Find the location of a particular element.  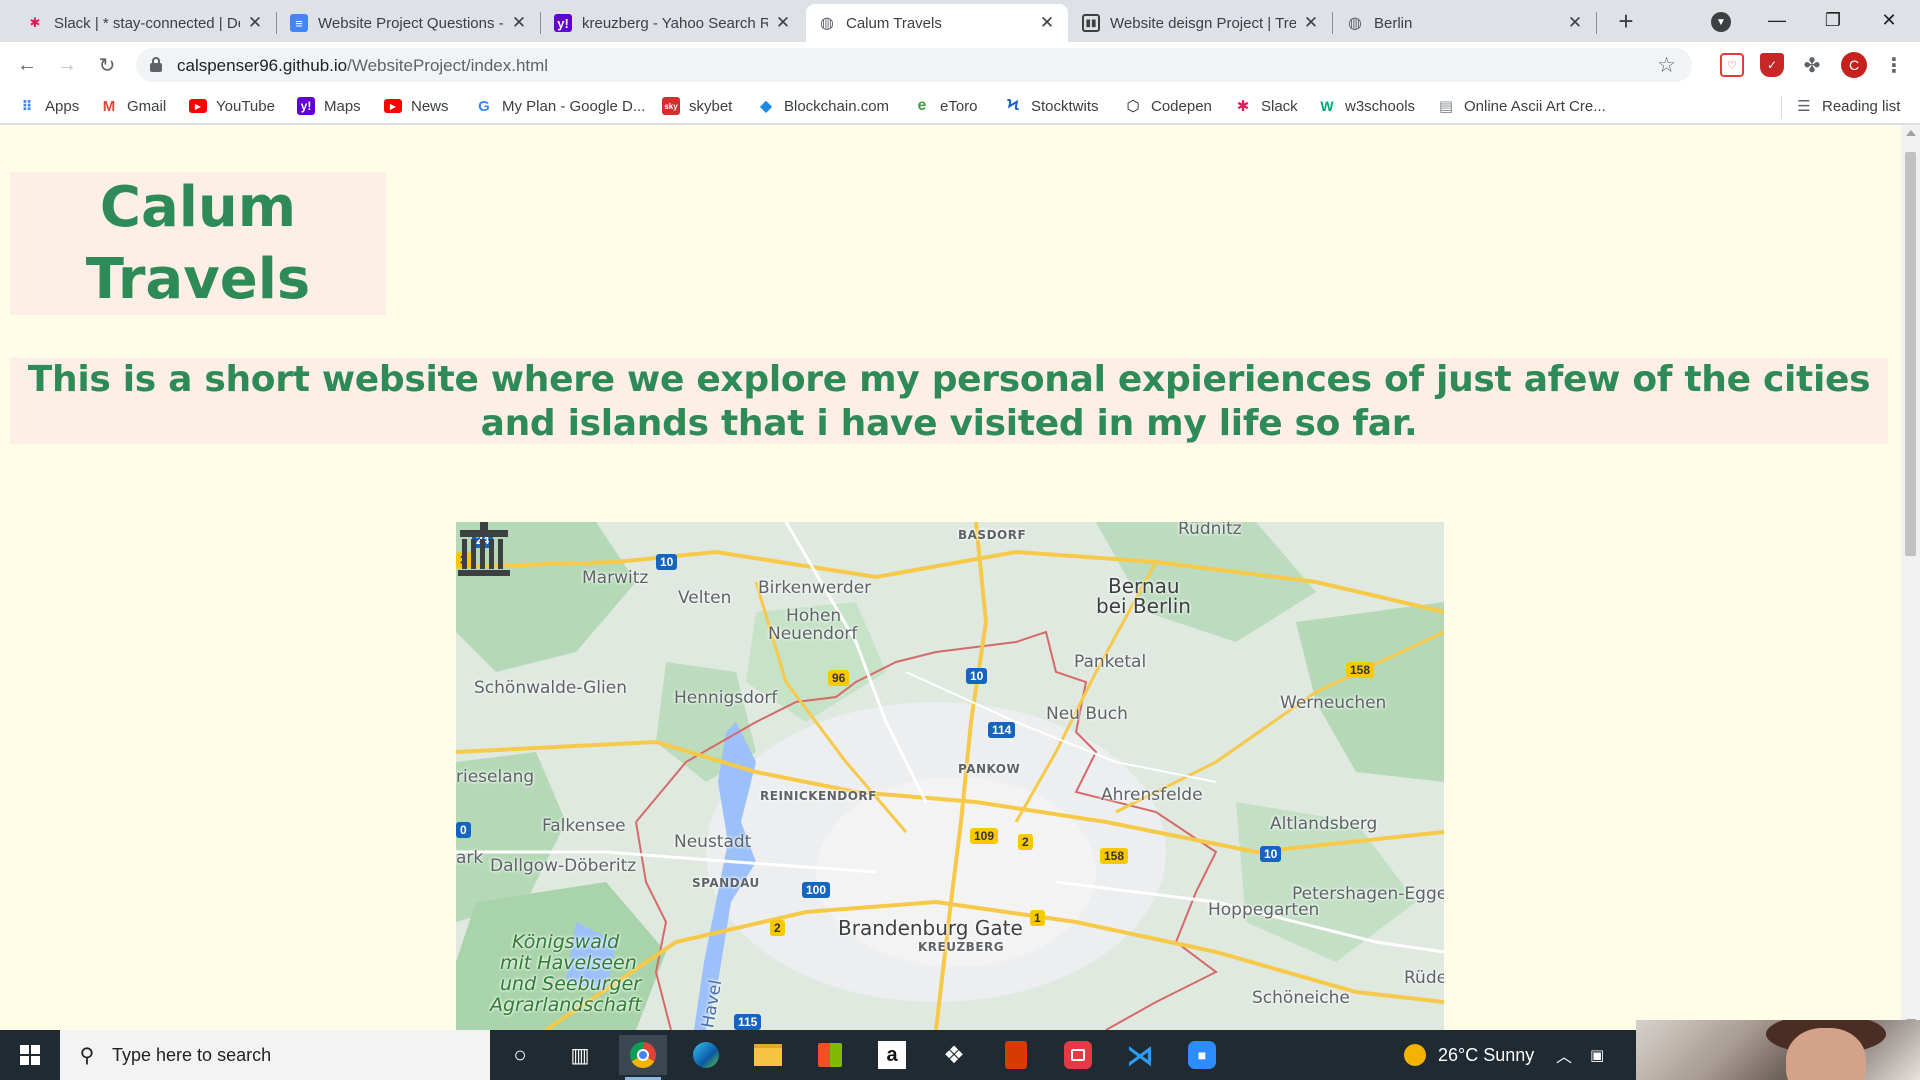

tab-google-docs: ≡ Website Project Questions - ✕ is located at coordinates (409, 23).